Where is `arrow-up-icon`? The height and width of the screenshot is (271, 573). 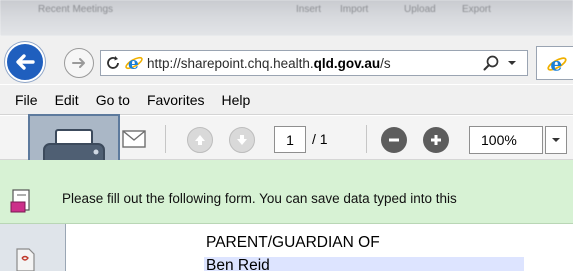 arrow-up-icon is located at coordinates (200, 140).